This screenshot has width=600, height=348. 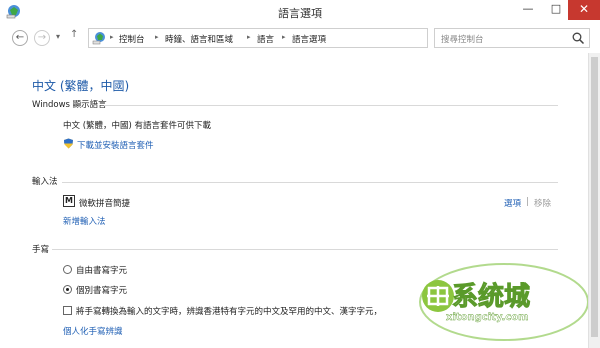 I want to click on add-input-method-link: 新增輸入法, so click(x=84, y=221).